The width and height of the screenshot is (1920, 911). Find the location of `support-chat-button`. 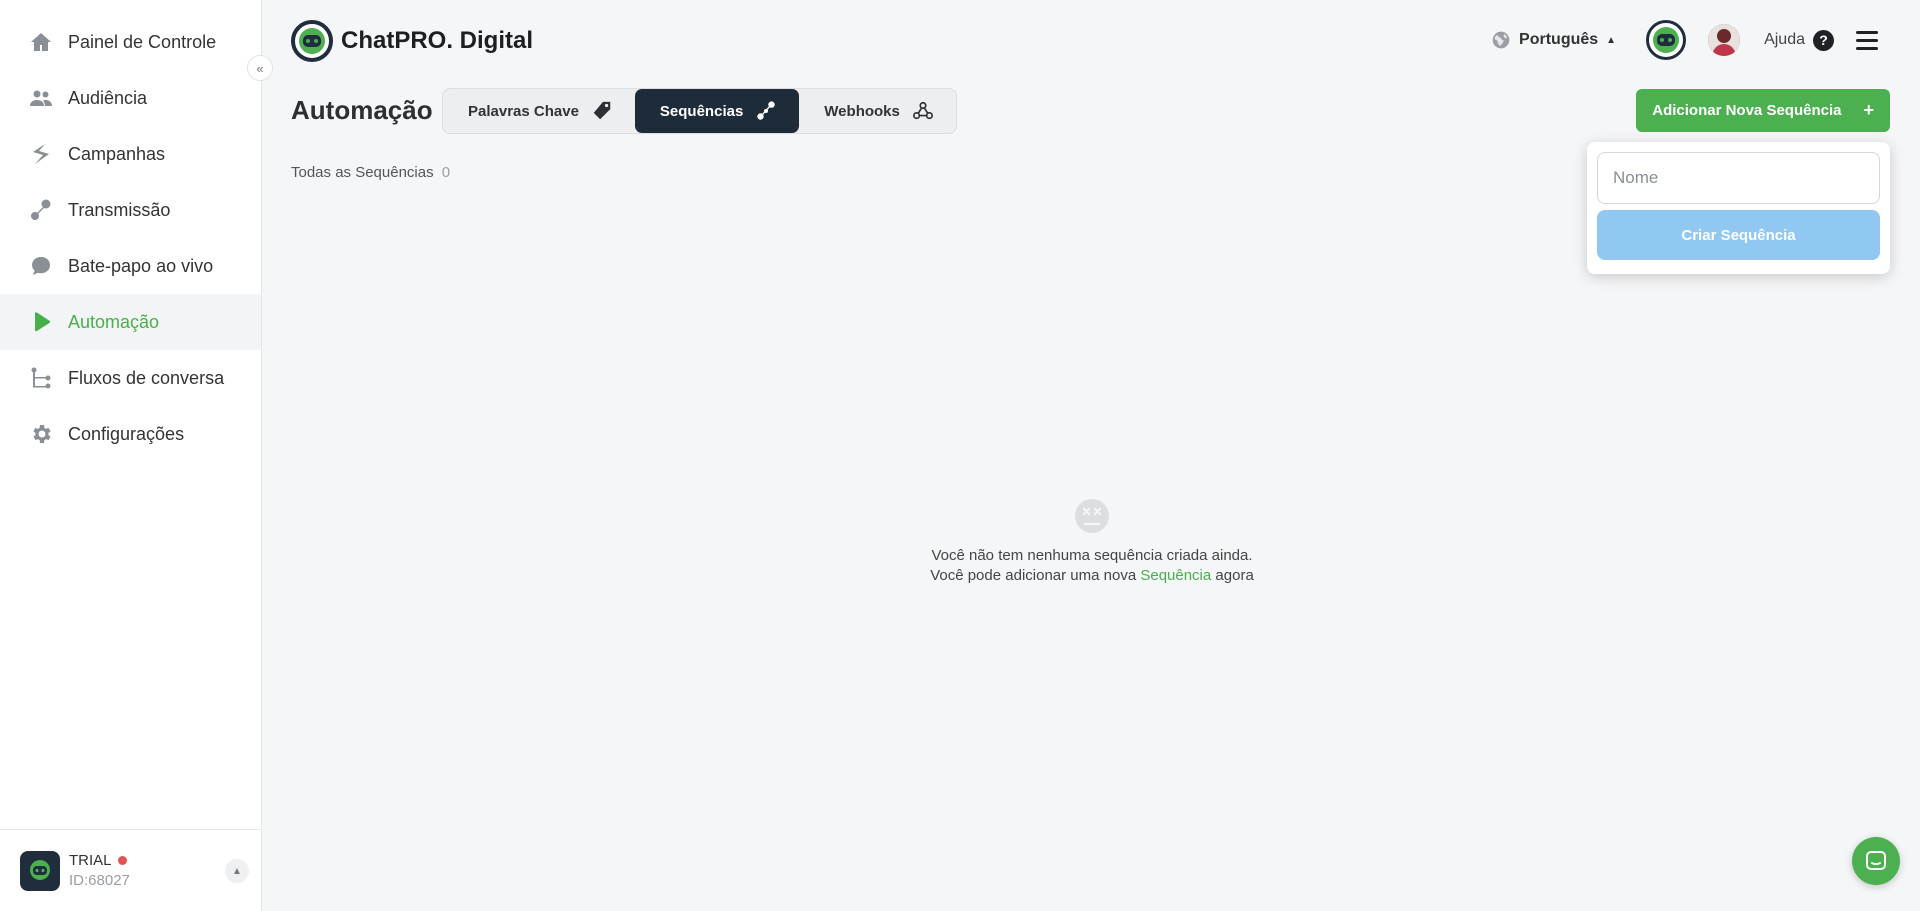

support-chat-button is located at coordinates (1876, 861).